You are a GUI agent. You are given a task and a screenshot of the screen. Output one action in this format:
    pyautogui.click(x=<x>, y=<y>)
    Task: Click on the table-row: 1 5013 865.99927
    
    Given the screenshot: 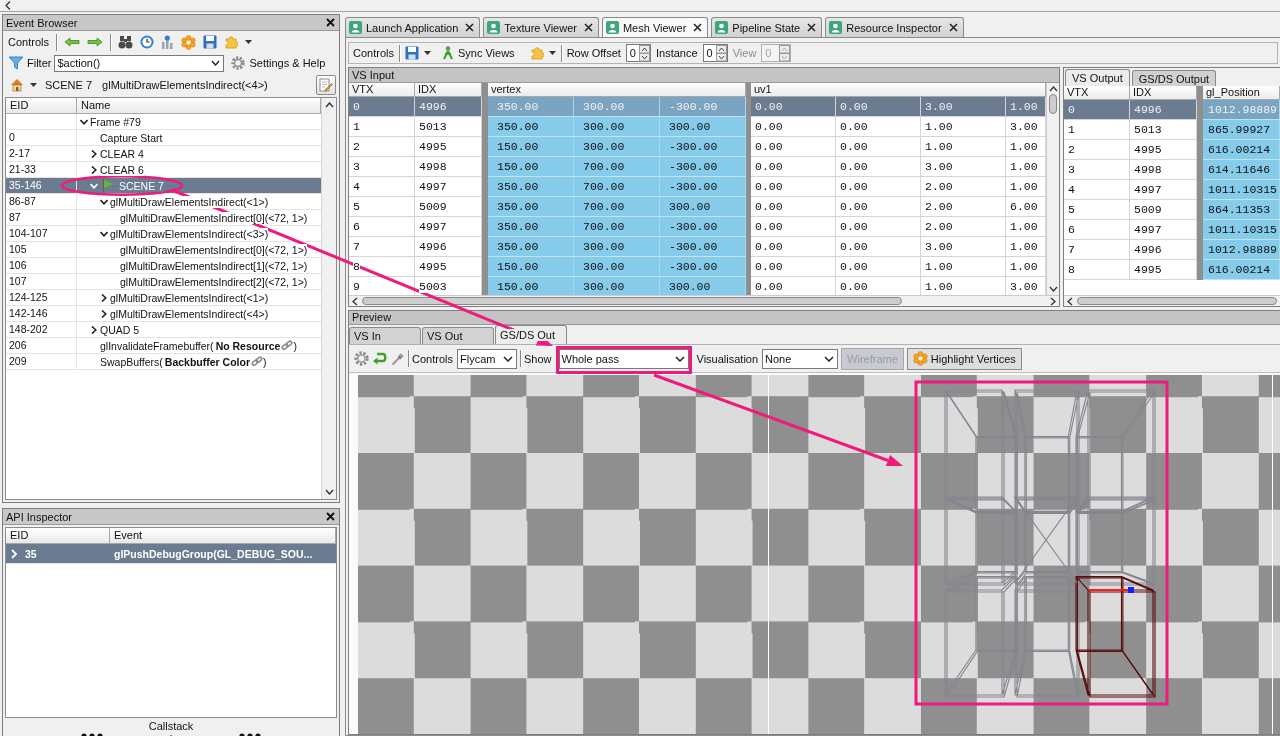 What is the action you would take?
    pyautogui.click(x=1172, y=130)
    